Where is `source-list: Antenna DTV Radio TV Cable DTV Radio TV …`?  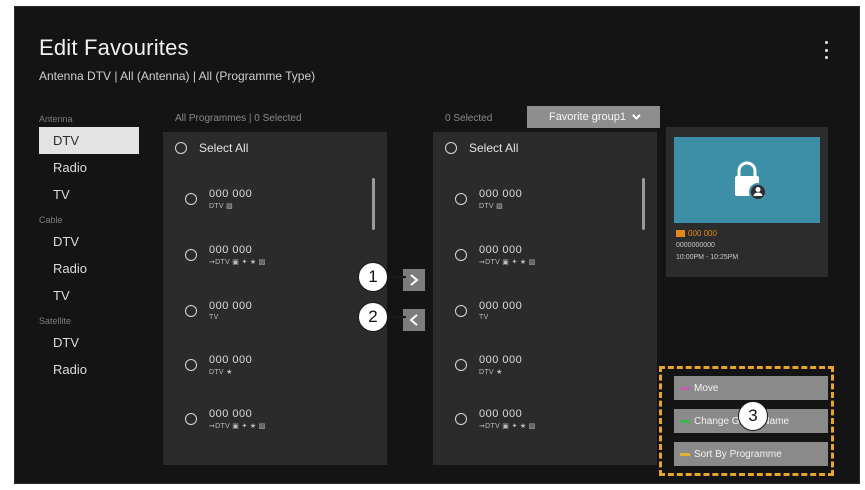
source-list: Antenna DTV Radio TV Cable DTV Radio TV … is located at coordinates (95, 245).